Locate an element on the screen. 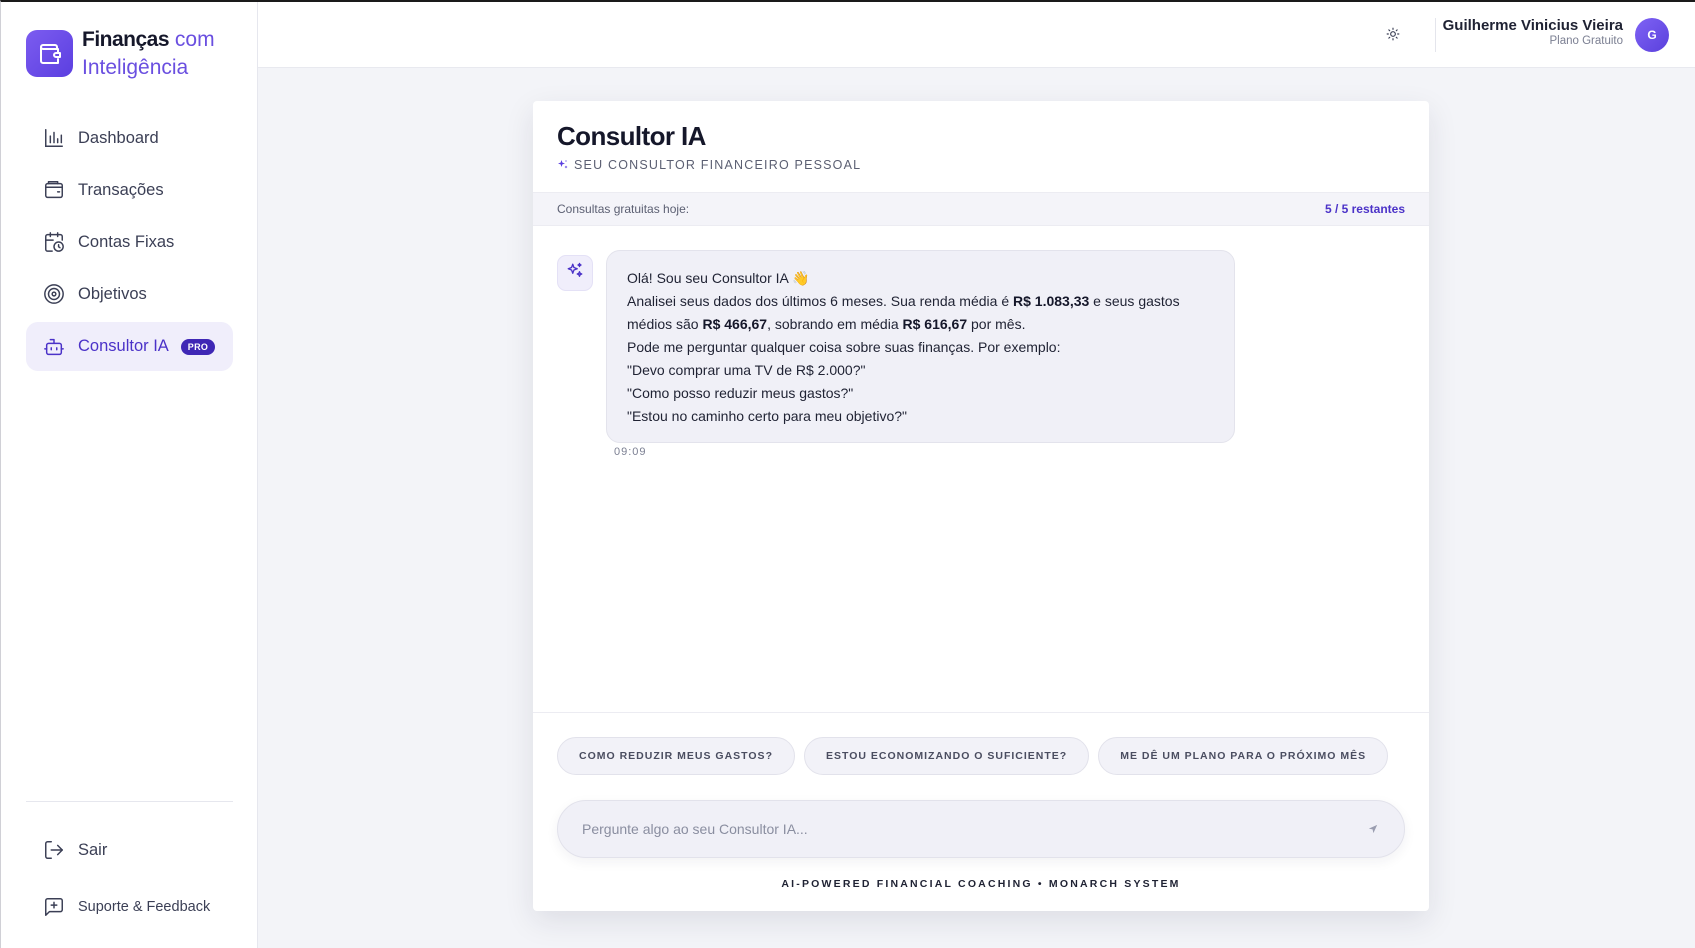 The width and height of the screenshot is (1695, 948). brand-name-light-1: com is located at coordinates (194, 39).